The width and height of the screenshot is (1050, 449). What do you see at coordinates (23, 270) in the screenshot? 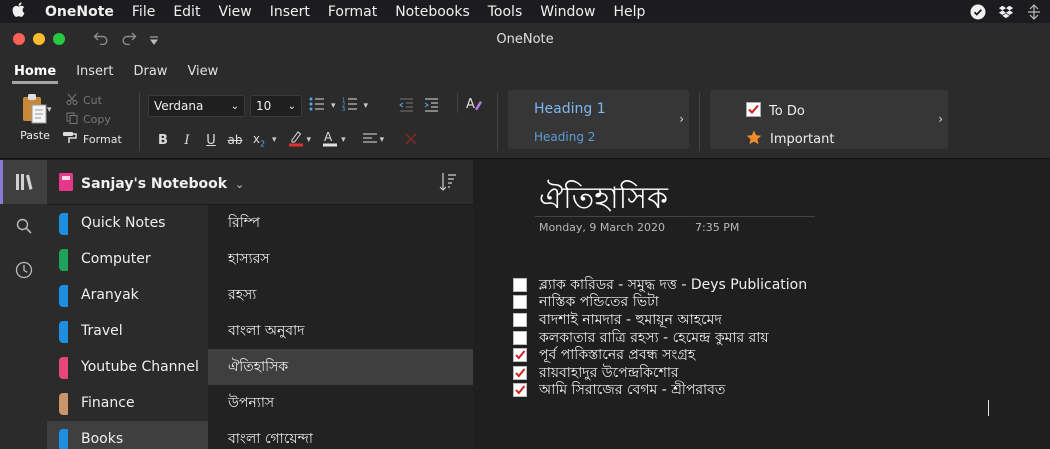
I see `recent-notes-button` at bounding box center [23, 270].